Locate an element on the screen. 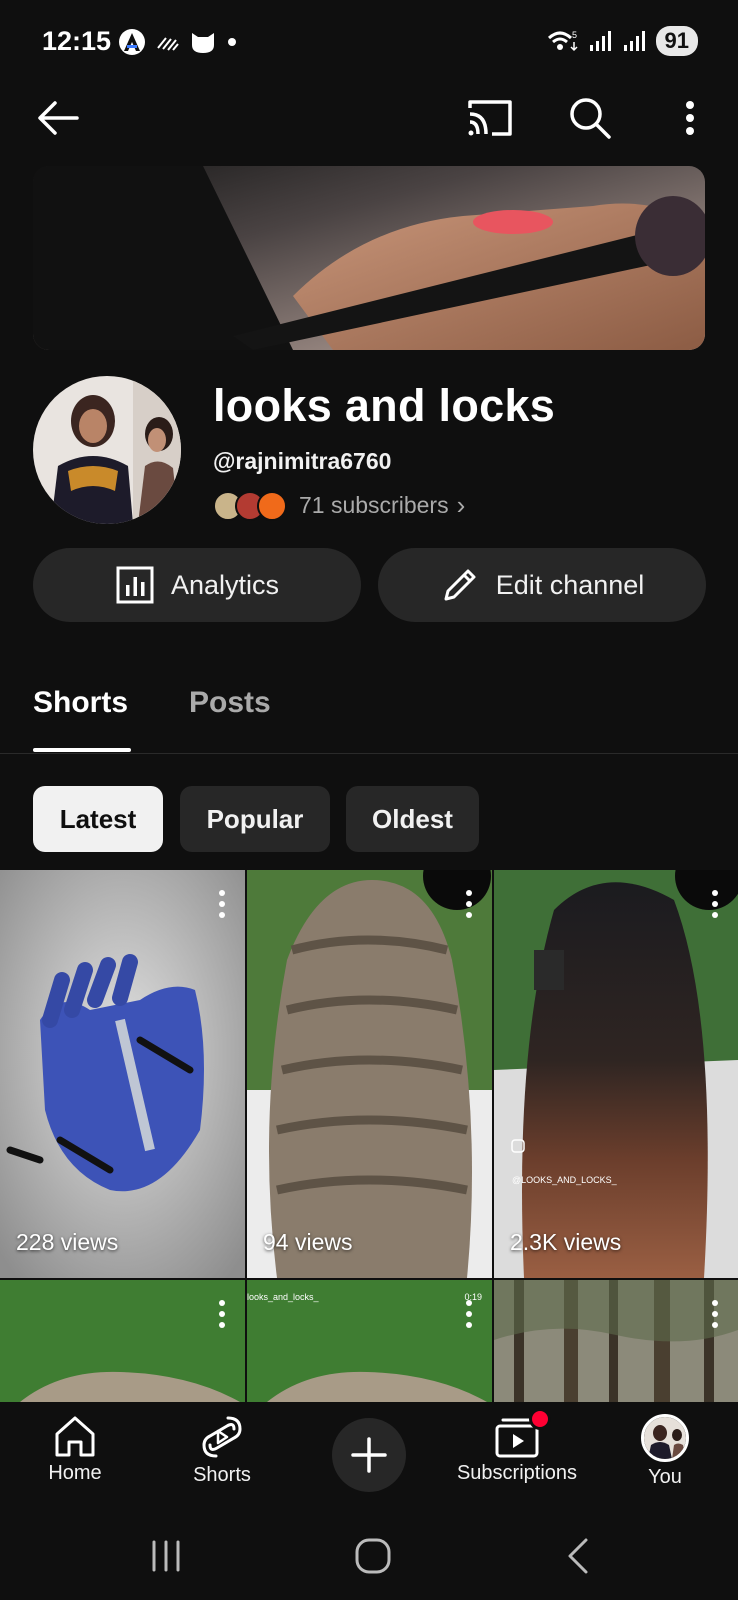 This screenshot has width=738, height=1600. recent-apps-icon is located at coordinates (166, 1556).